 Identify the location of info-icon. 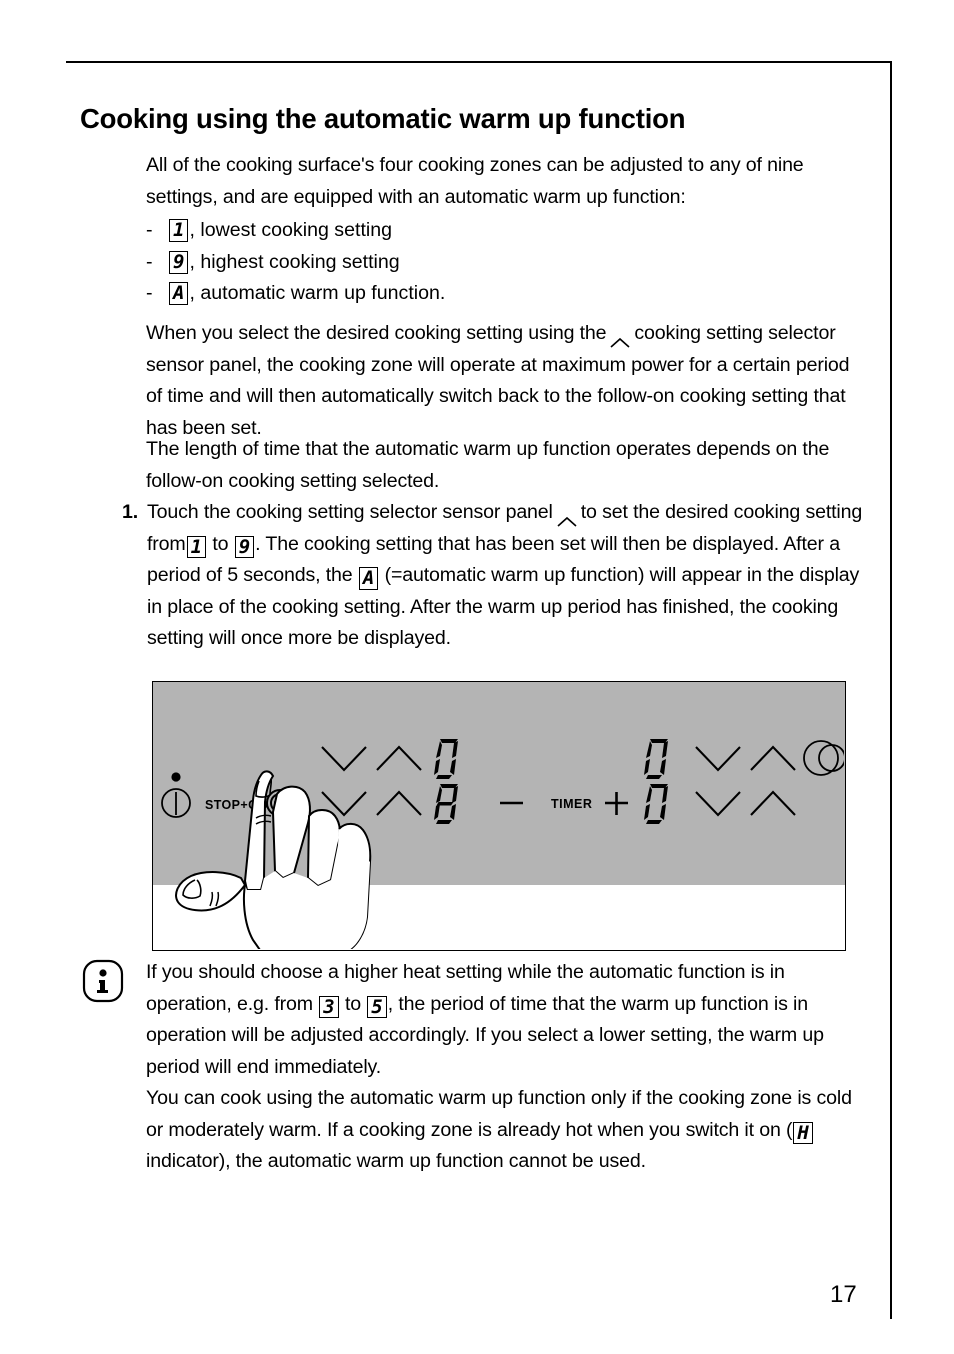
(103, 981).